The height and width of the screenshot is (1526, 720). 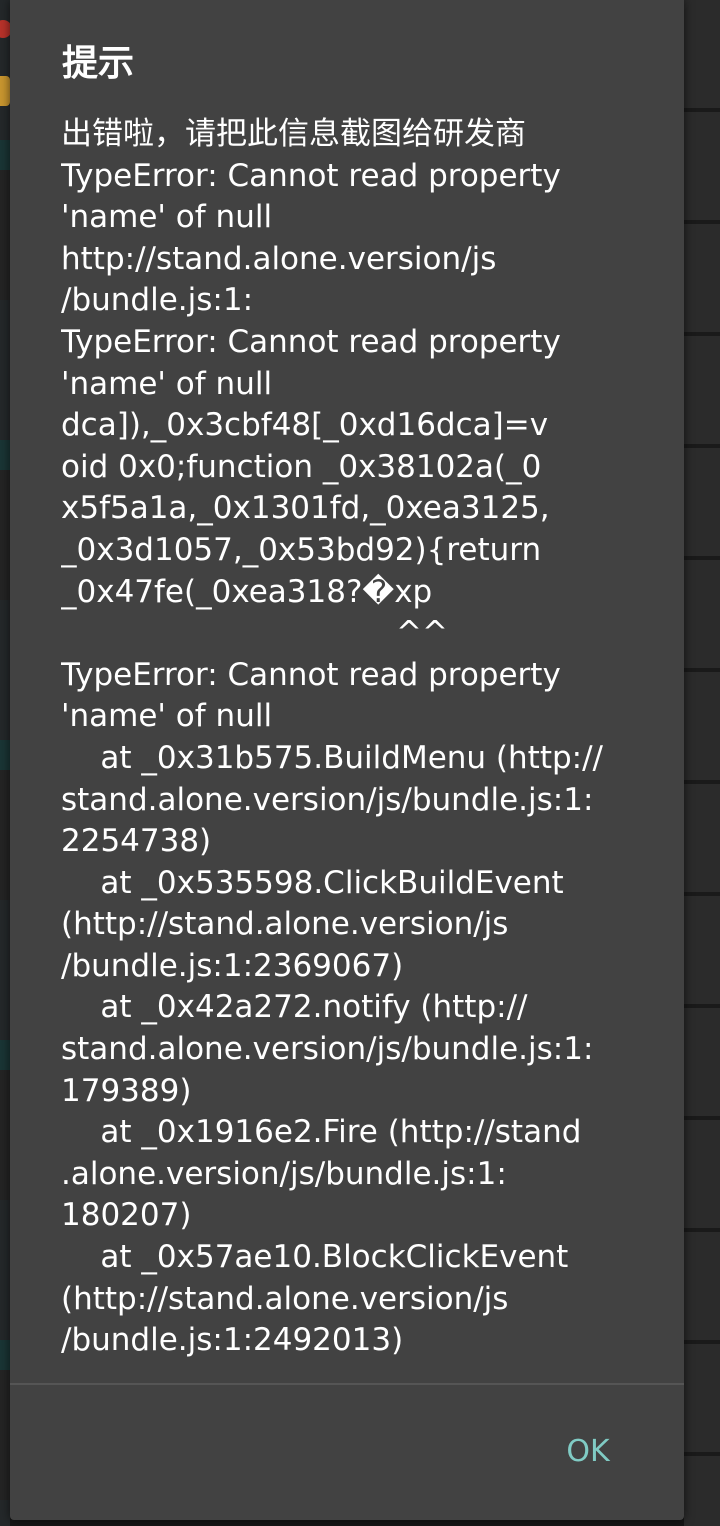 What do you see at coordinates (301, 549) in the screenshot?
I see `message-line: _0x3d1057,_0x53bd92){return` at bounding box center [301, 549].